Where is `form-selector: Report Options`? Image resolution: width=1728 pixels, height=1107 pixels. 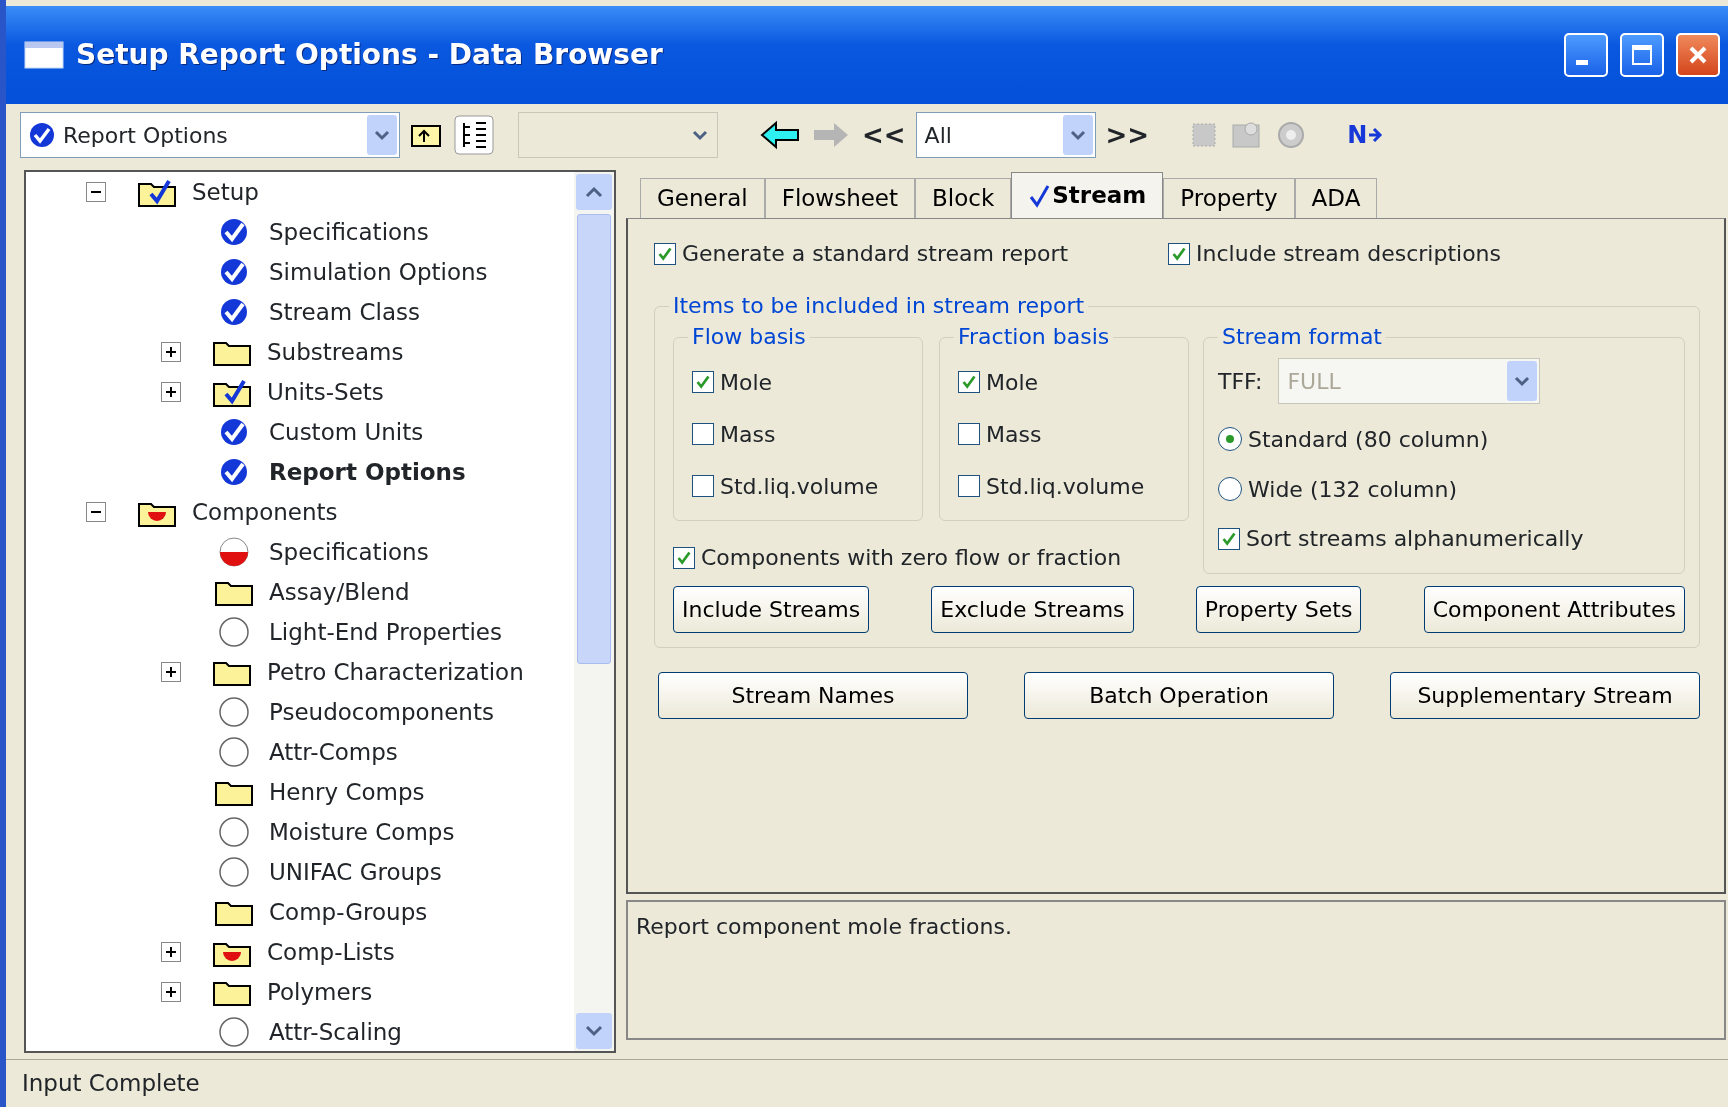
form-selector: Report Options is located at coordinates (210, 135).